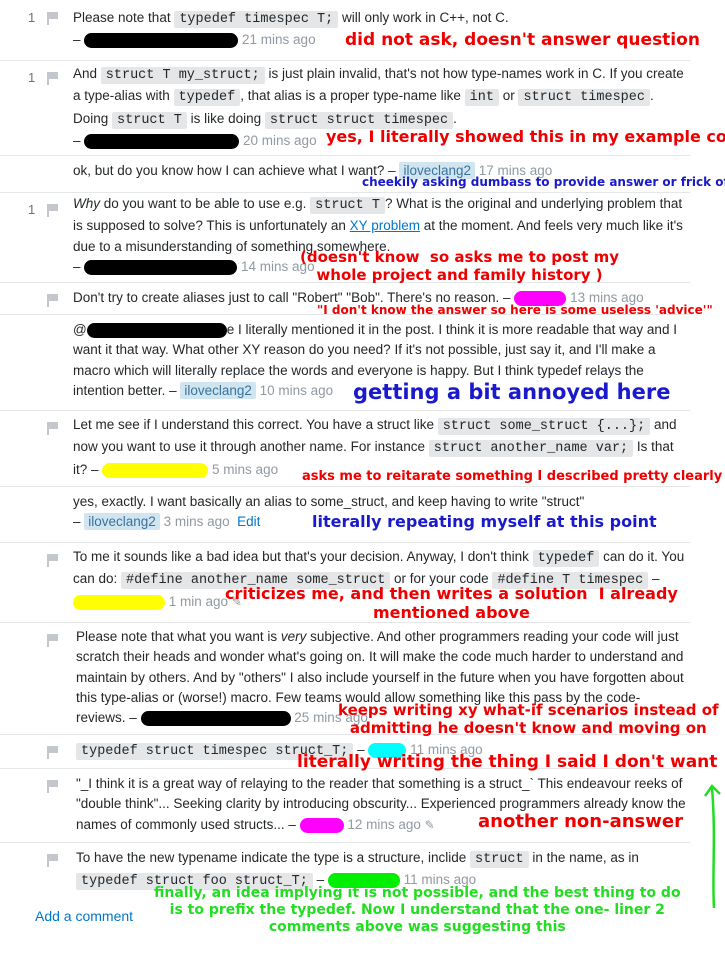  What do you see at coordinates (522, 40) in the screenshot?
I see `annotation: did not ask, doesn't answer question` at bounding box center [522, 40].